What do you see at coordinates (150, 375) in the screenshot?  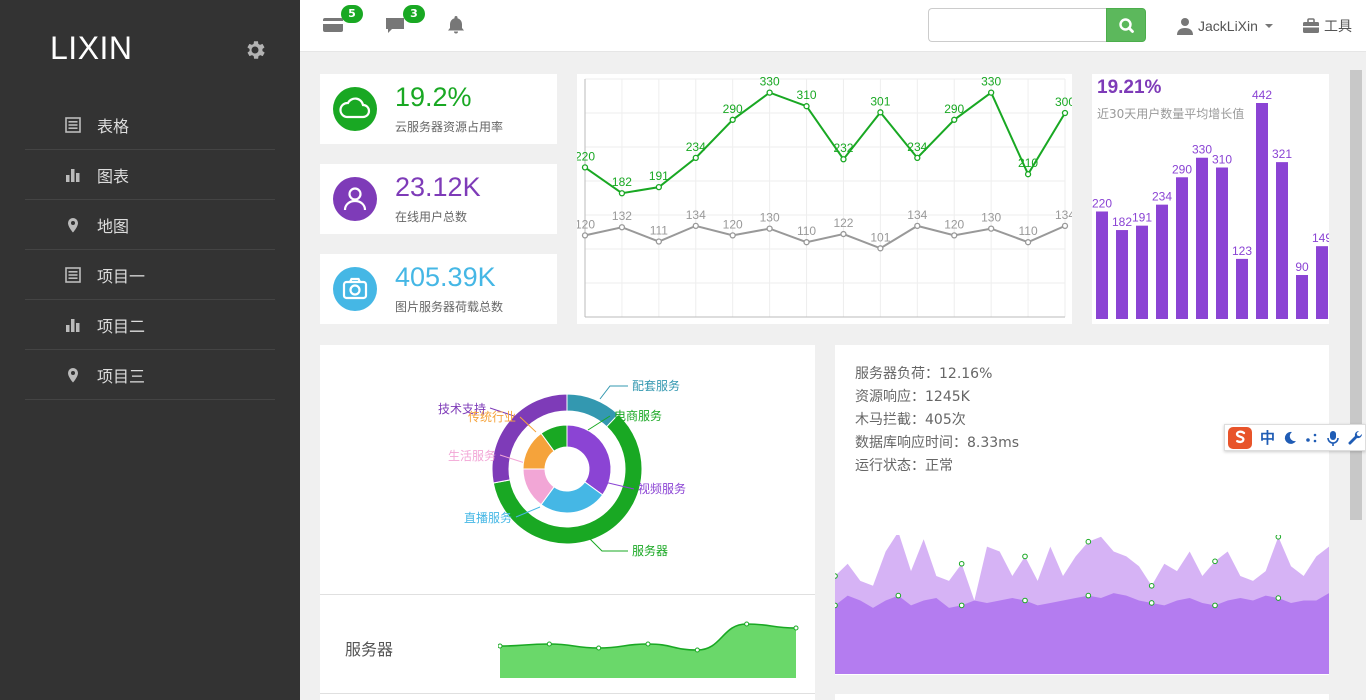 I see `sidebar-item-6: 项目三` at bounding box center [150, 375].